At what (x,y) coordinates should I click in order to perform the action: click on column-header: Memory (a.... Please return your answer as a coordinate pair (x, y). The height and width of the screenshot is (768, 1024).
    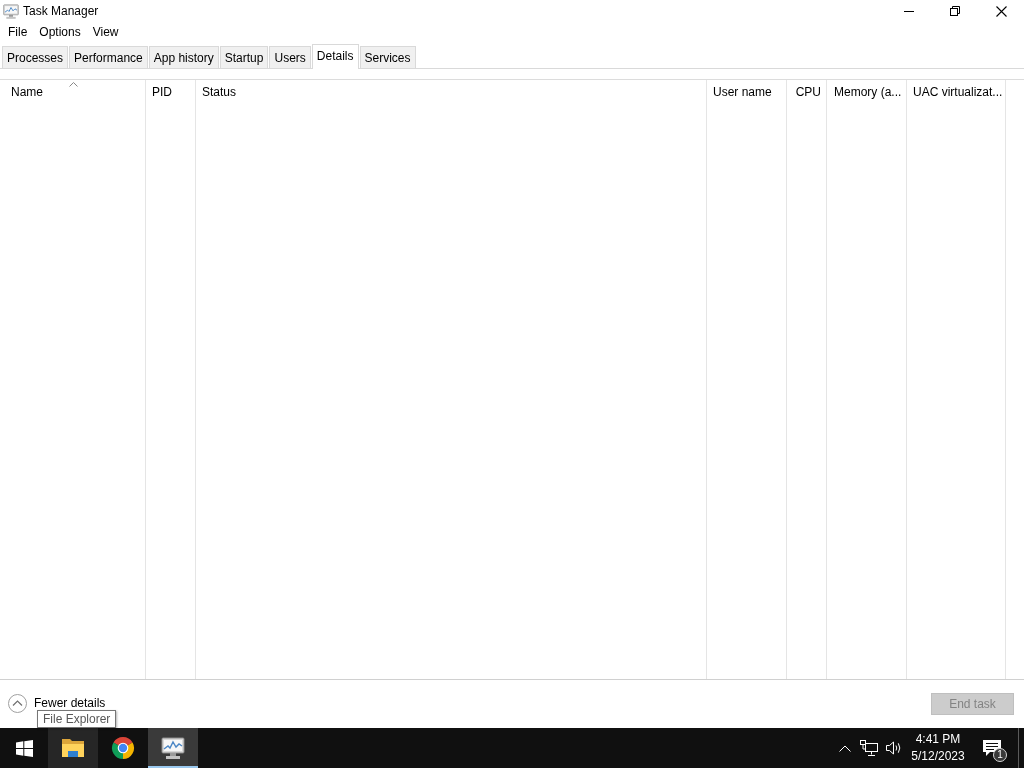
    Looking at the image, I should click on (866, 92).